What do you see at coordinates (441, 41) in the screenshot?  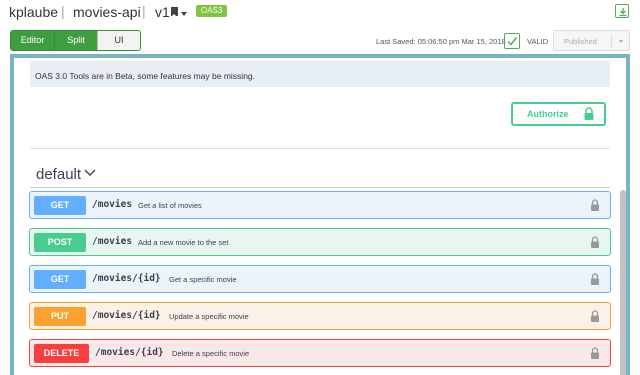 I see `last-saved-text: Last Saved: 05:06:50 pm Mar 15, 2018` at bounding box center [441, 41].